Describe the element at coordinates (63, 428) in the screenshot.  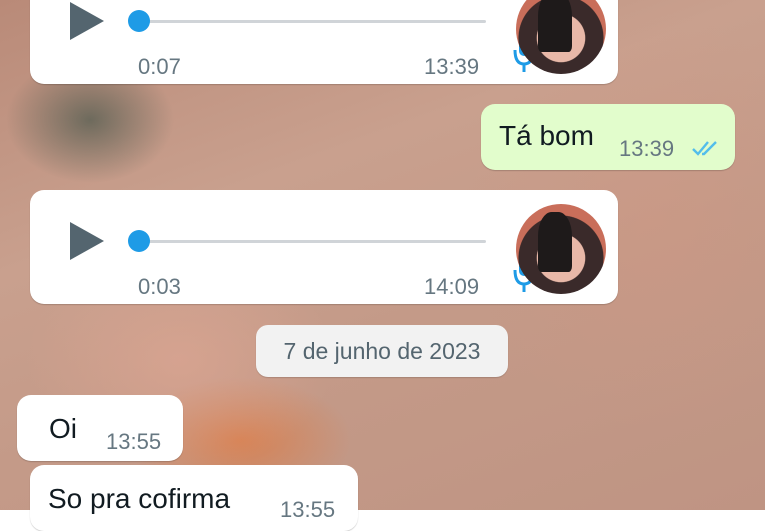
I see `message-text: Oi` at that location.